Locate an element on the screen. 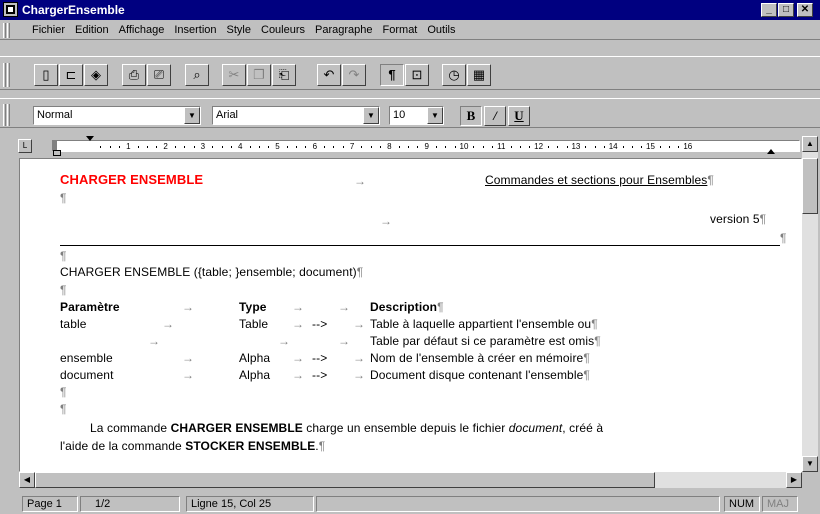 This screenshot has width=820, height=514. menu-edition: Edition is located at coordinates (95, 30).